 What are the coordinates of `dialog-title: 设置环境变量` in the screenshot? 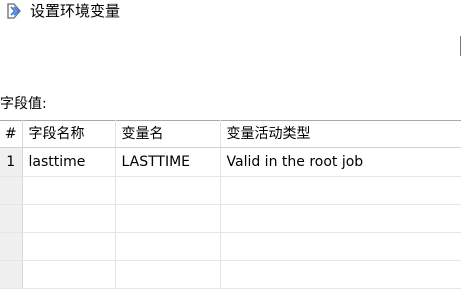 It's located at (75, 11).